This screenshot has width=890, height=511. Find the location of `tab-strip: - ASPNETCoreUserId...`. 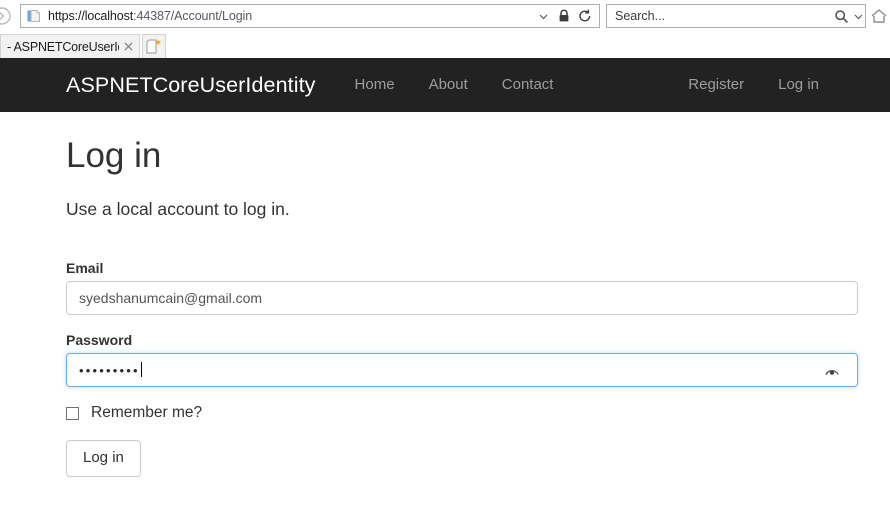

tab-strip: - ASPNETCoreUserId... is located at coordinates (445, 45).